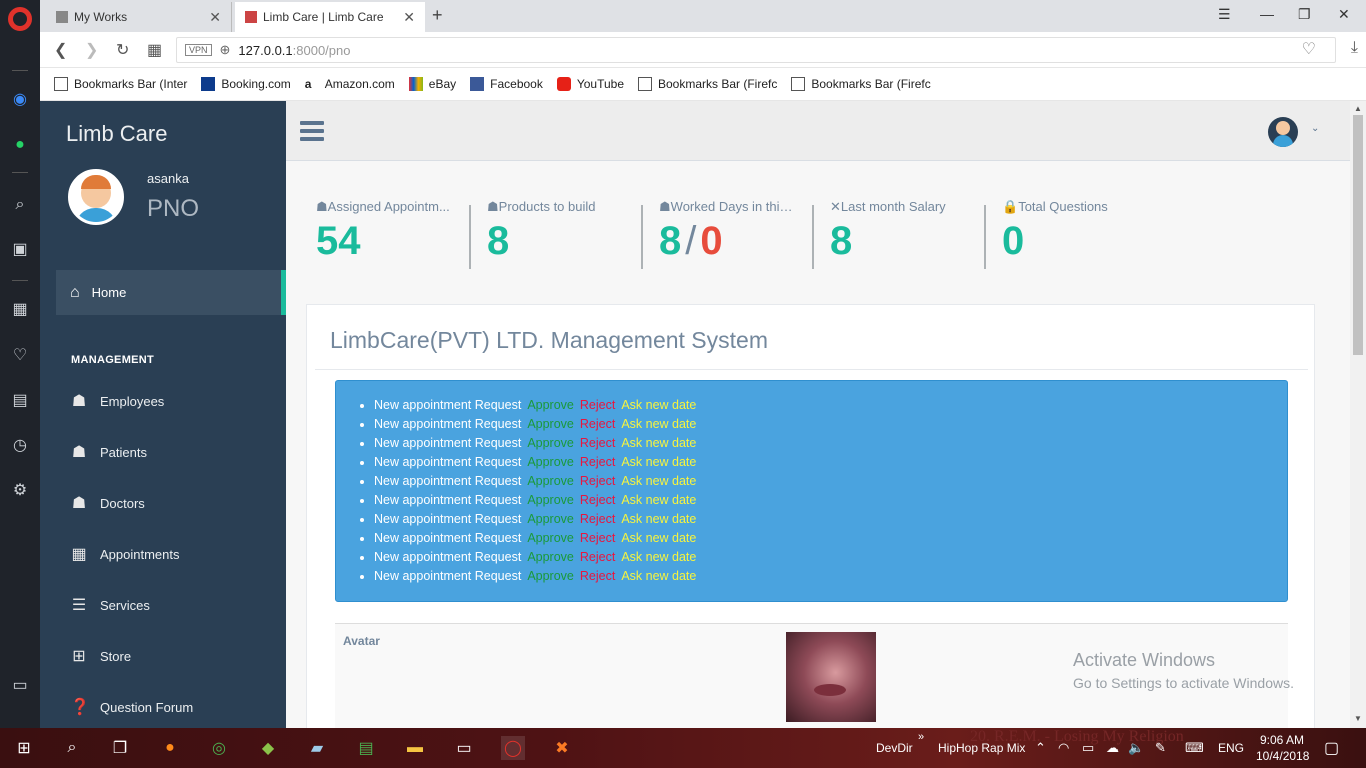  I want to click on sidebar-toggle-icon: ▭, so click(20, 686).